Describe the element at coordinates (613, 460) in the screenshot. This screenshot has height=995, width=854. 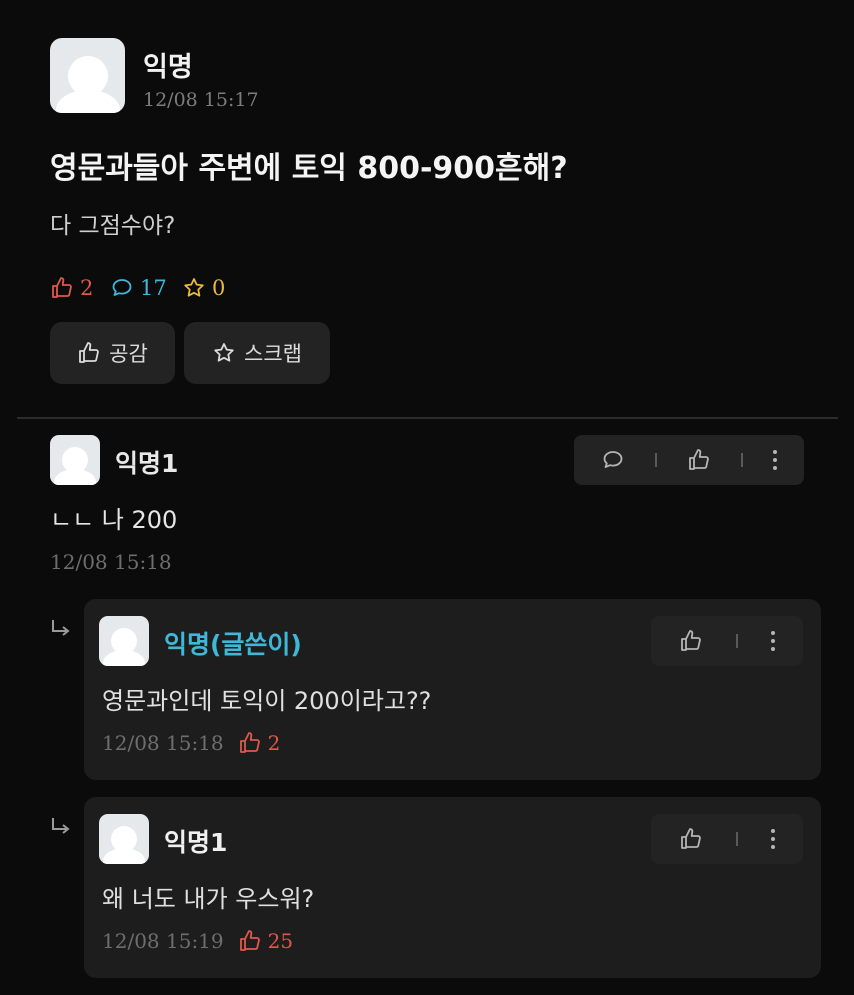
I see `reply-bubble-icon` at that location.